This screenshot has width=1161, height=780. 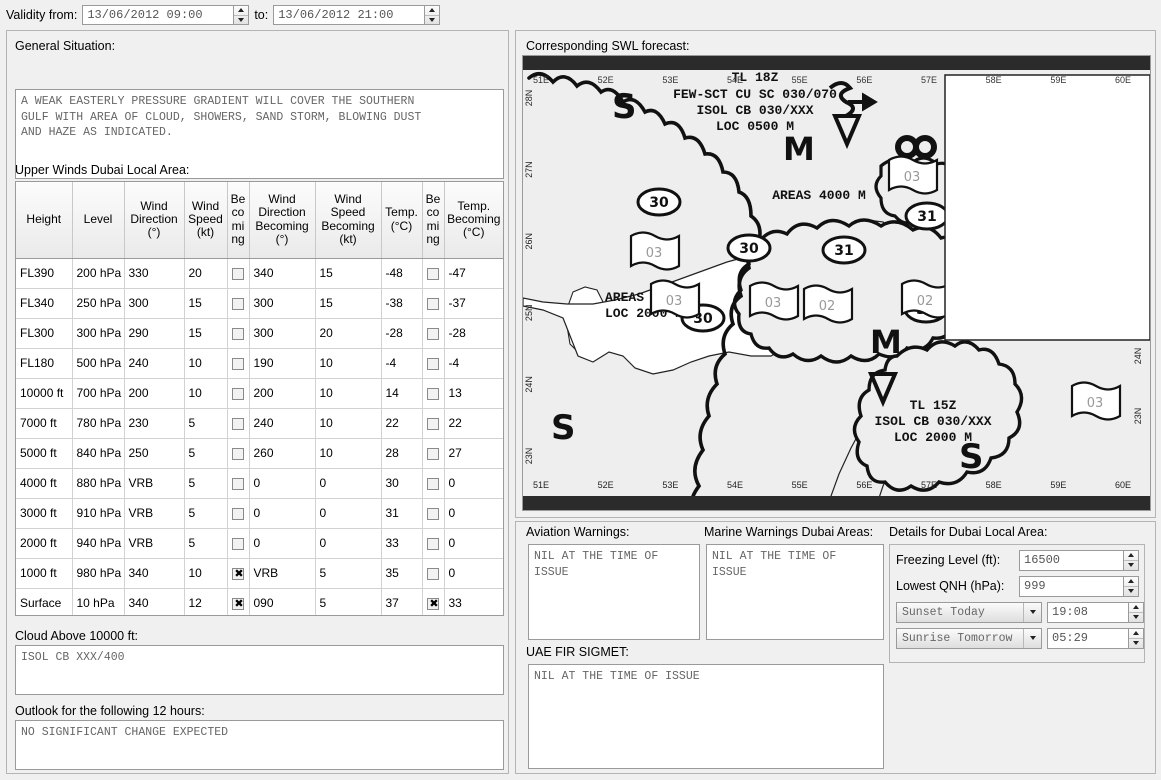 I want to click on sunrise-time-spinner: 05:29, so click(x=1095, y=638).